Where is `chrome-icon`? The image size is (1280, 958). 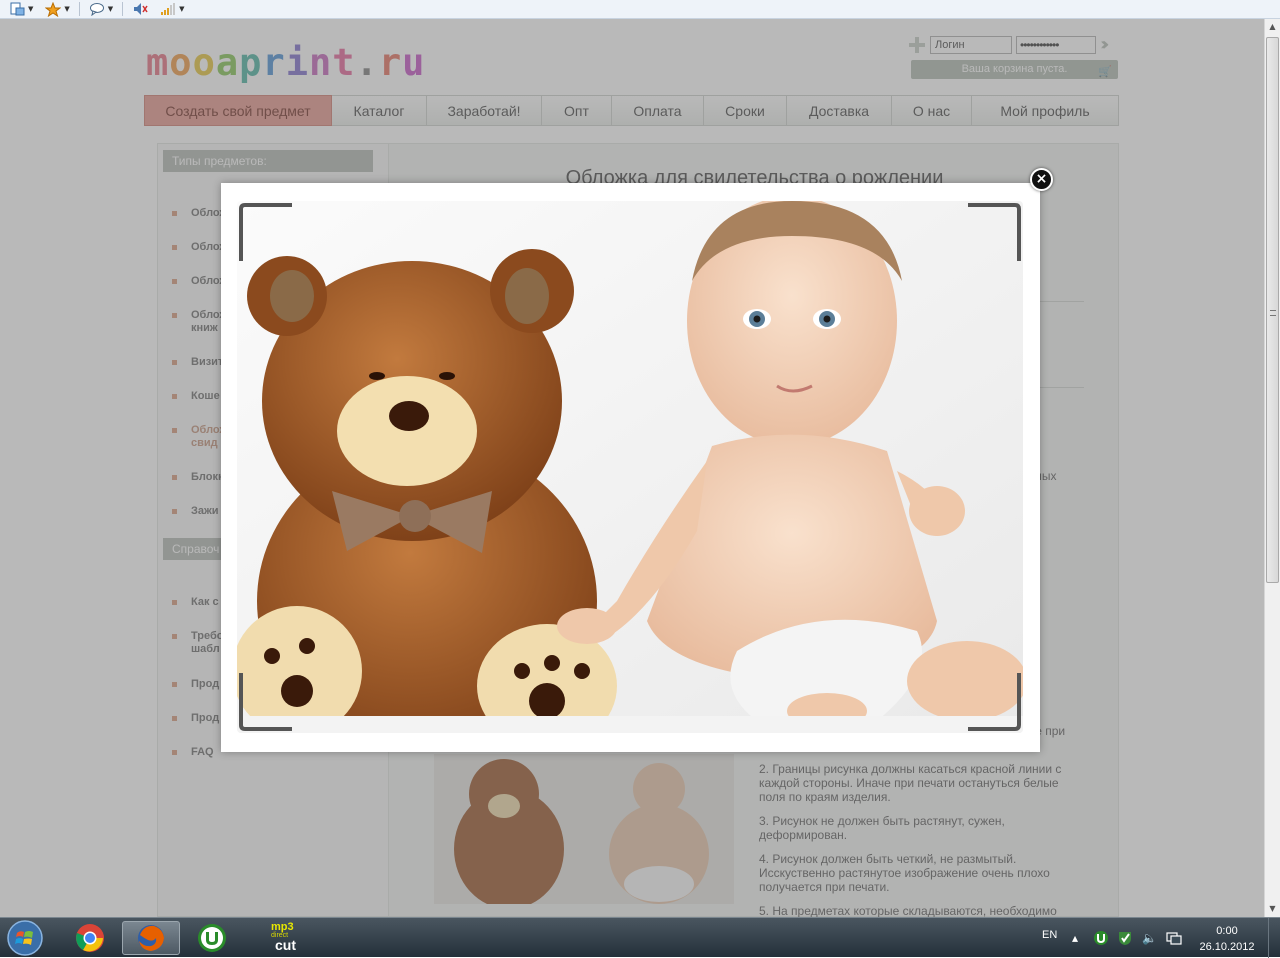
chrome-icon is located at coordinates (90, 938).